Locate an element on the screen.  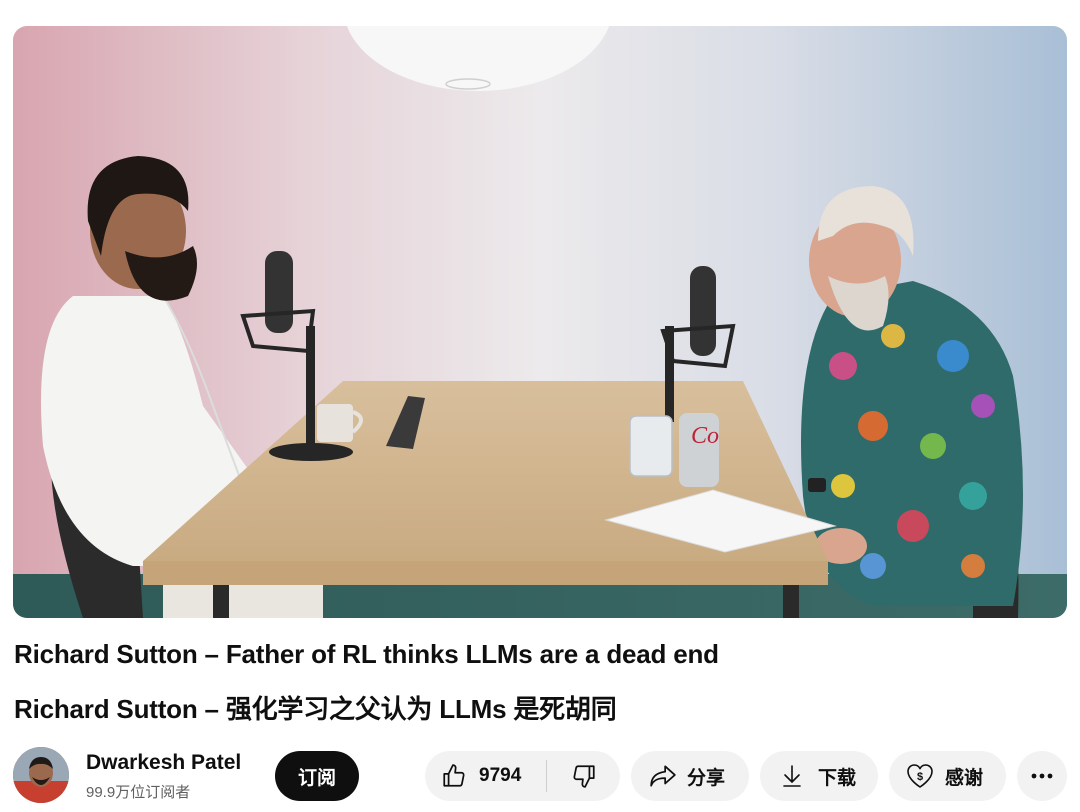
thumbs-up-icon is located at coordinates (454, 775).